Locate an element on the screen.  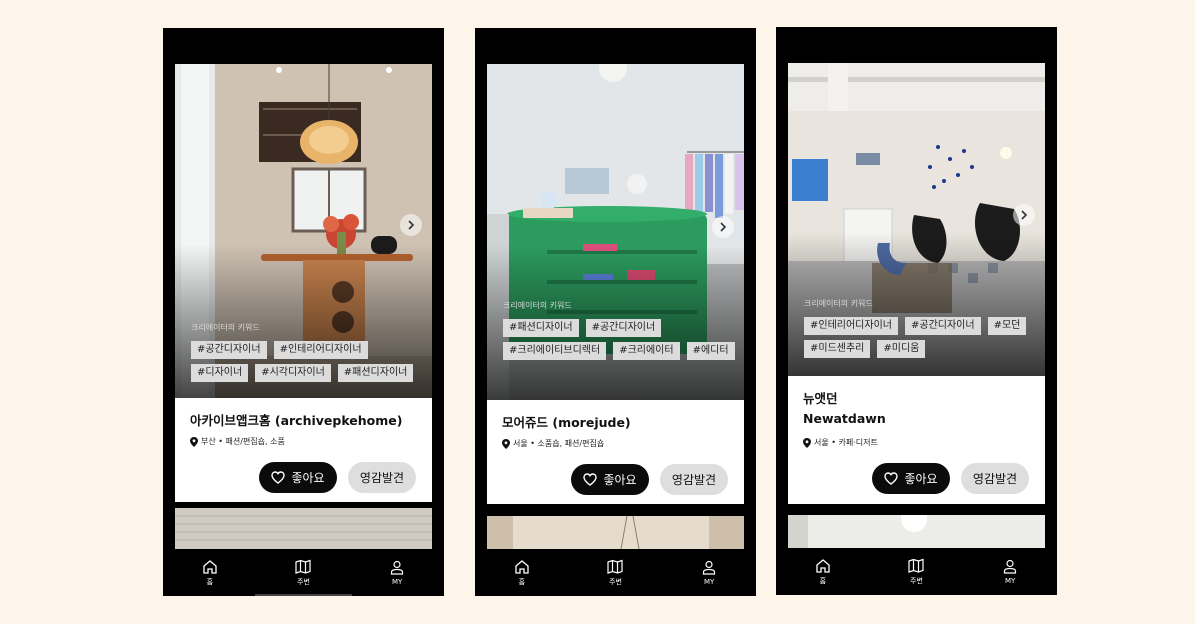
location-text: 서울 • 카페·디저트 is located at coordinates (846, 442).